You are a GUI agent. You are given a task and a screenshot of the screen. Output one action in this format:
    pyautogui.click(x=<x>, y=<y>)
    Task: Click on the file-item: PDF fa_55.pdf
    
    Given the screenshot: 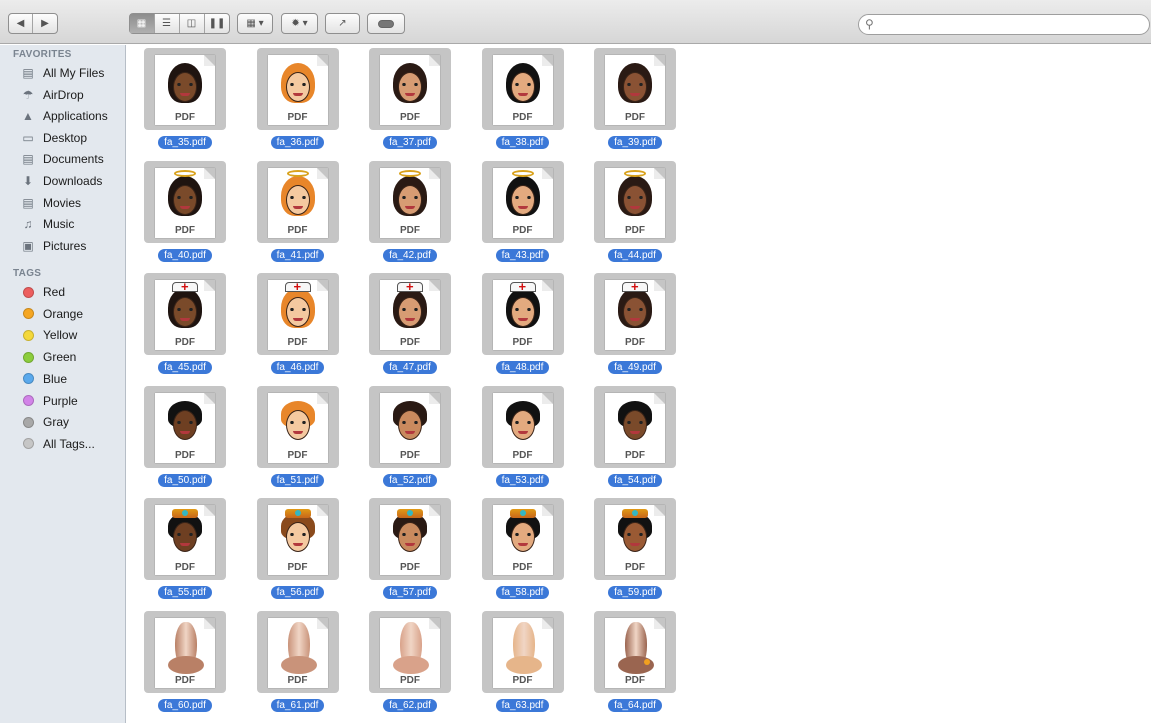 What is the action you would take?
    pyautogui.click(x=185, y=549)
    